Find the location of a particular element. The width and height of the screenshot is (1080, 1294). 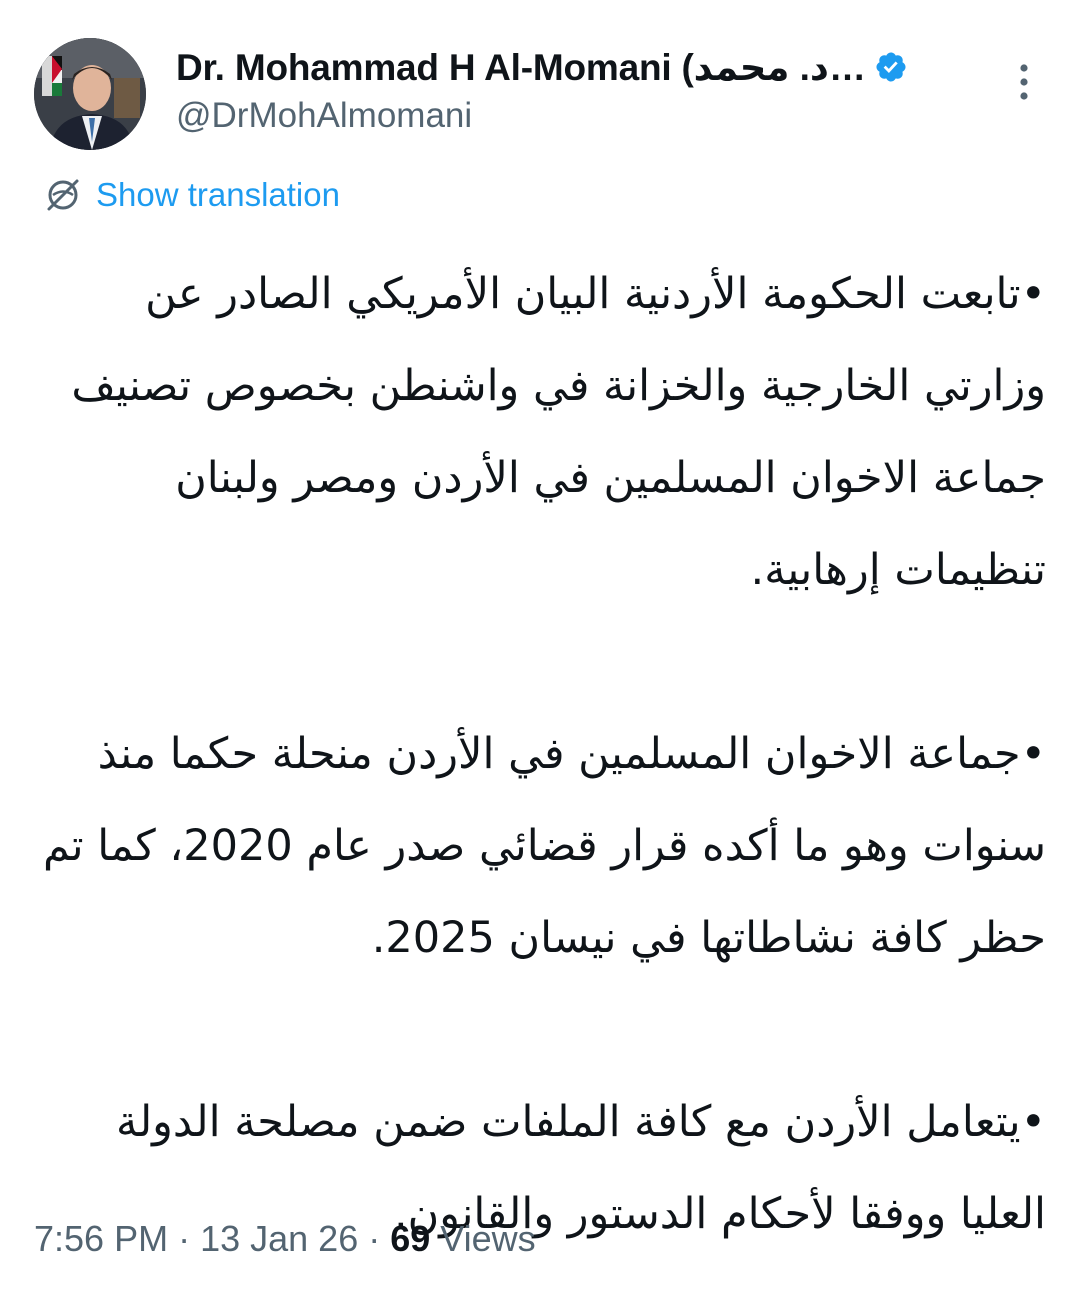

profile-photo is located at coordinates (90, 94).